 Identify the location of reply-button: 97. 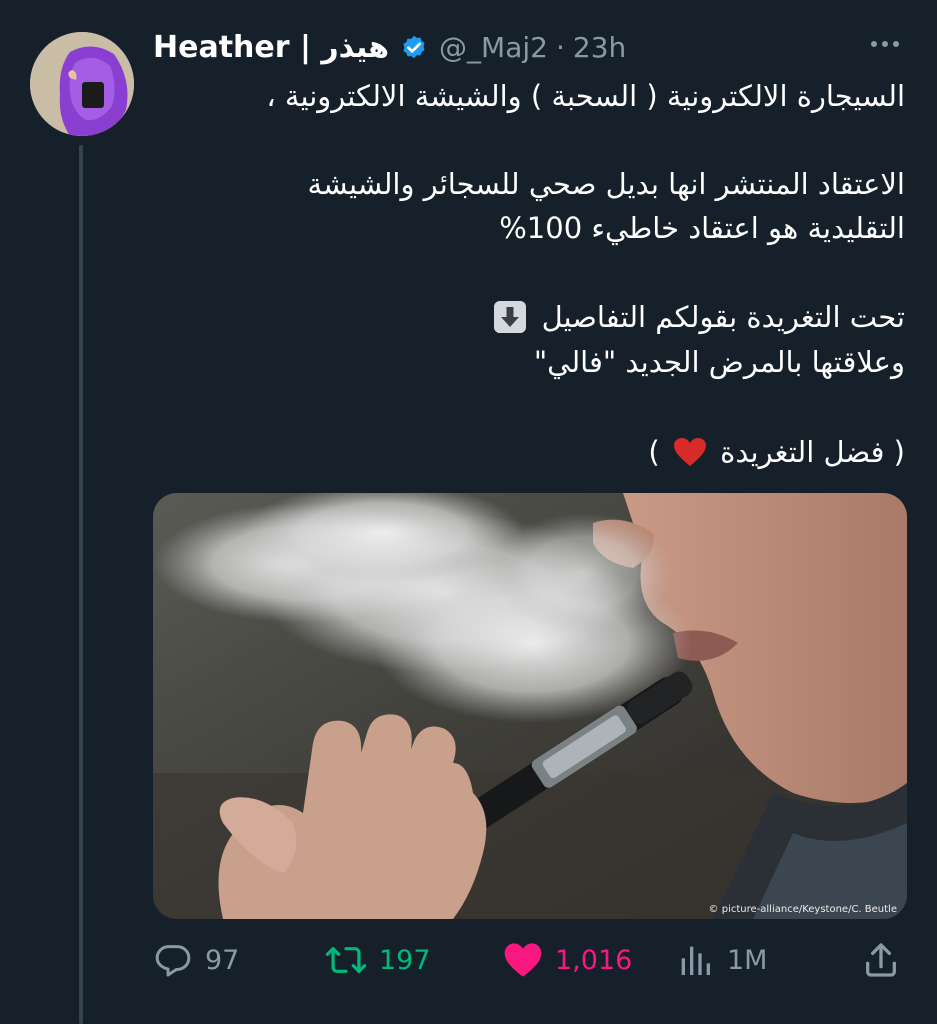
(196, 960).